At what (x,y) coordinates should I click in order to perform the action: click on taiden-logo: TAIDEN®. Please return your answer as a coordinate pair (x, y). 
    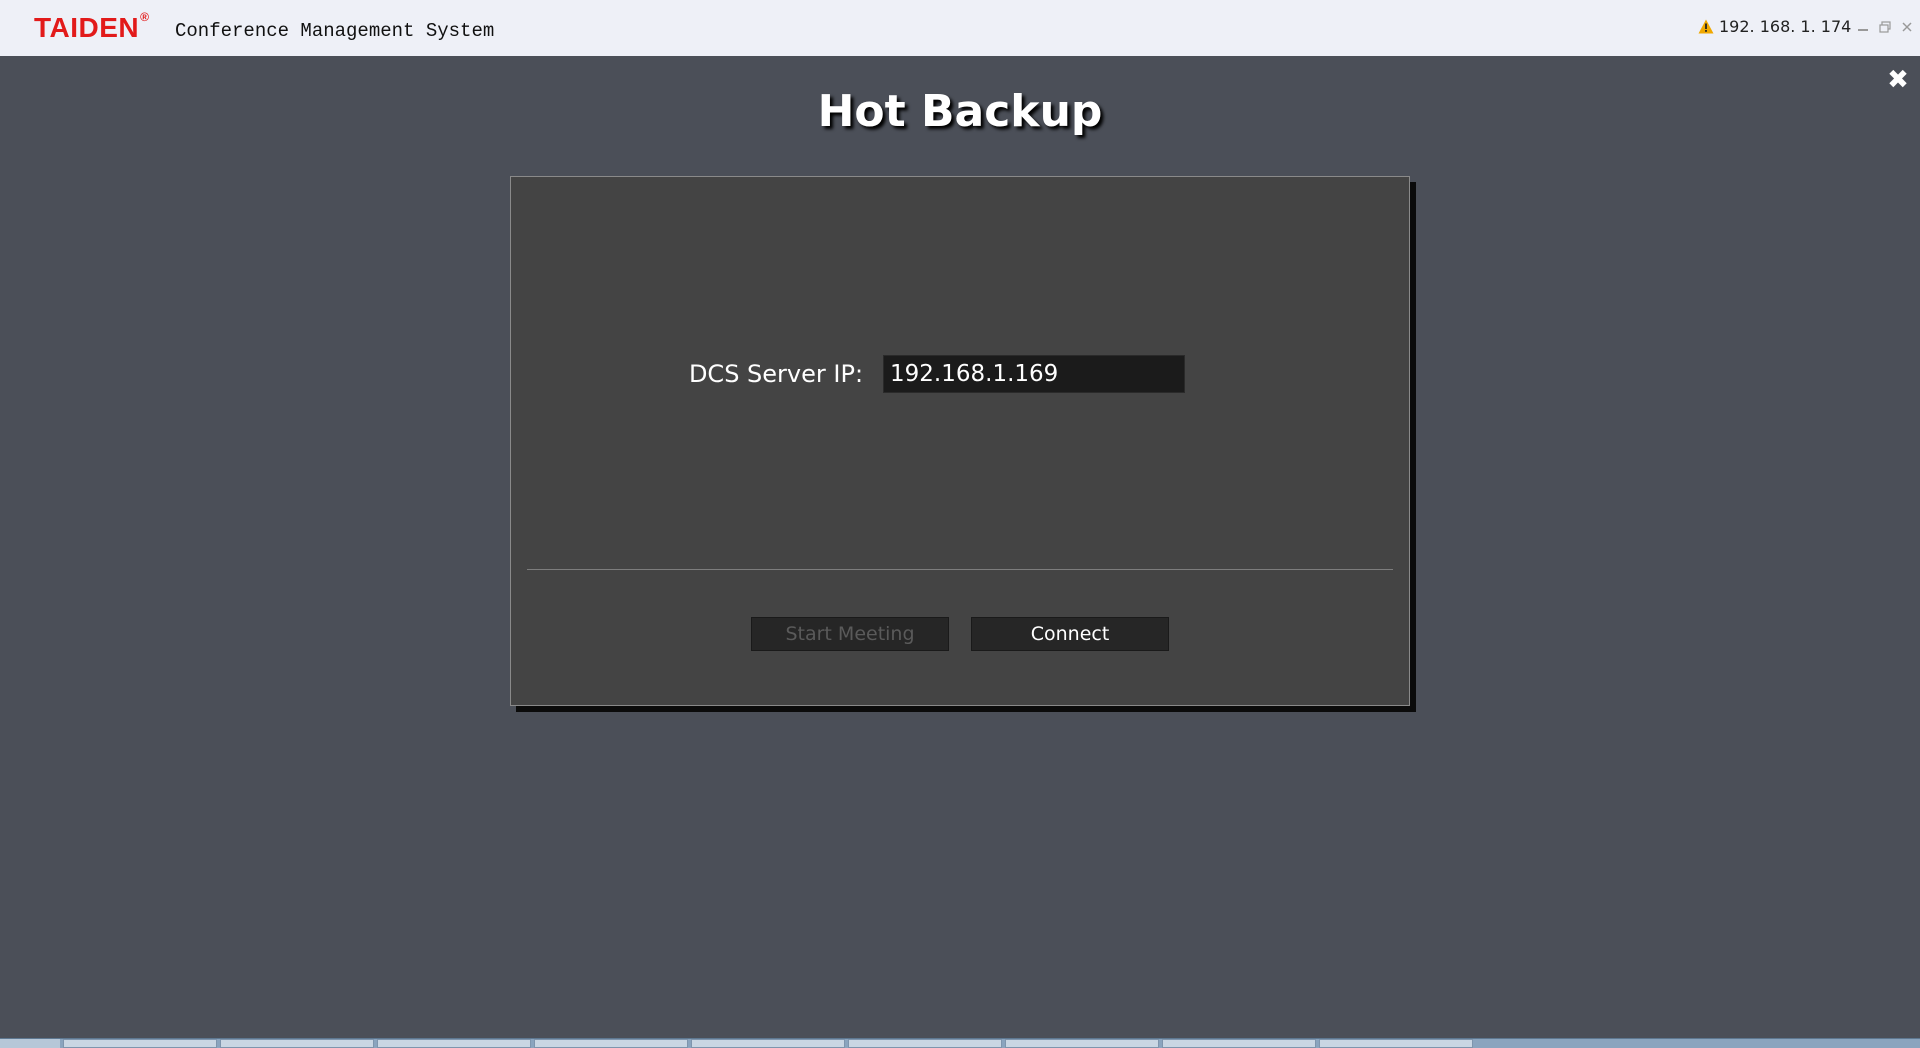
    Looking at the image, I should click on (92, 26).